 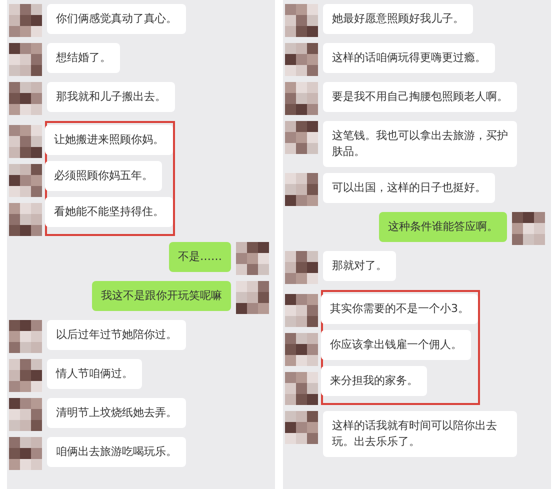 I want to click on received-message-bubble: 情人节咱俩过。, so click(x=94, y=374).